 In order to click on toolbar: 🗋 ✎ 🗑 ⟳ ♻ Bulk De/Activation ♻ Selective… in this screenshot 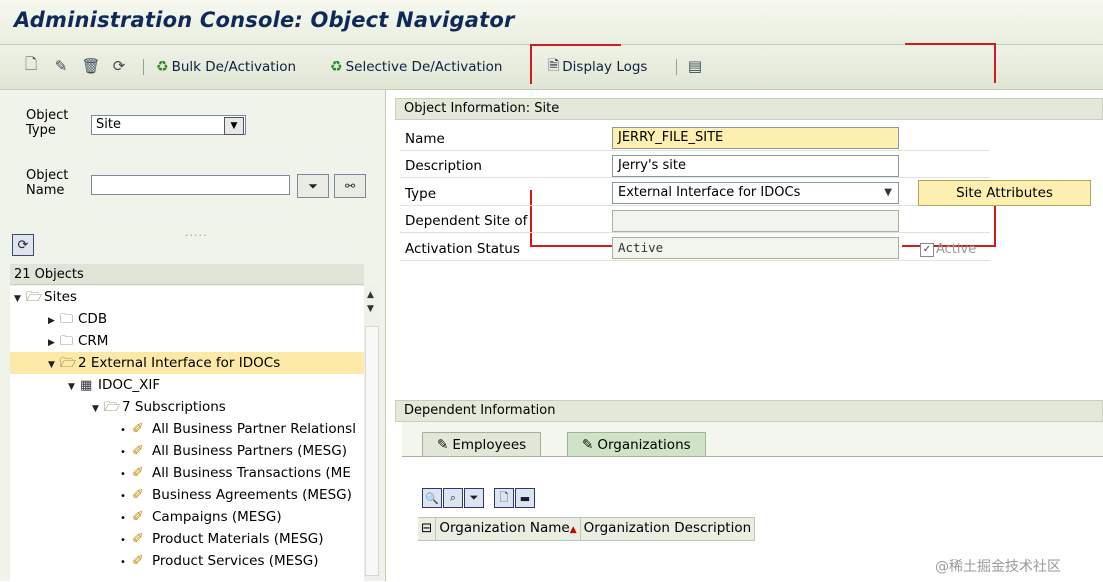, I will do `click(551, 67)`.